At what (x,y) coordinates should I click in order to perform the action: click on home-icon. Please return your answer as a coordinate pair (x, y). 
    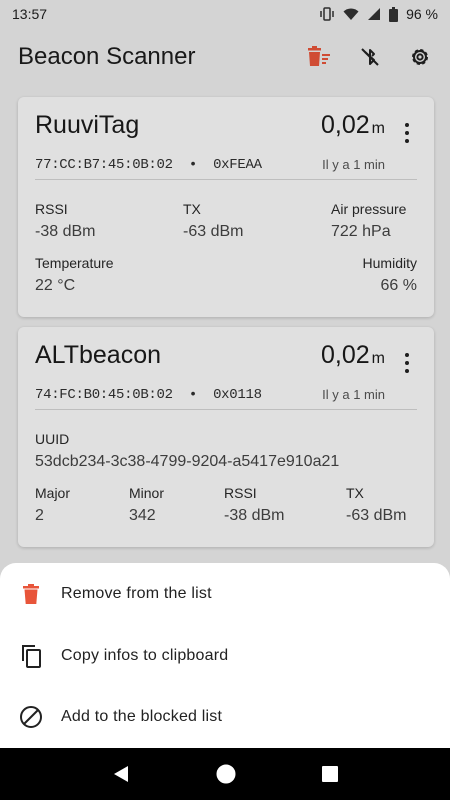
    Looking at the image, I should click on (226, 774).